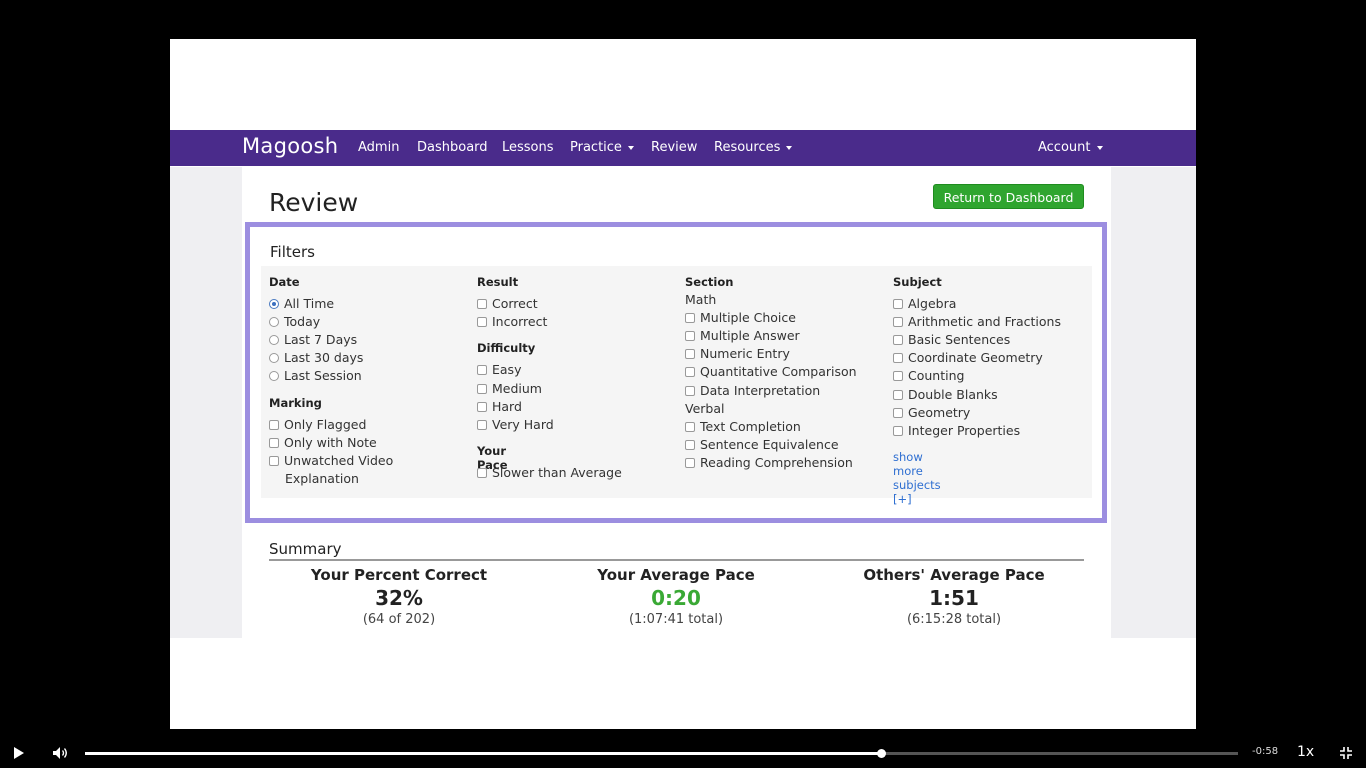  Describe the element at coordinates (498, 282) in the screenshot. I see `result-label: Result` at that location.